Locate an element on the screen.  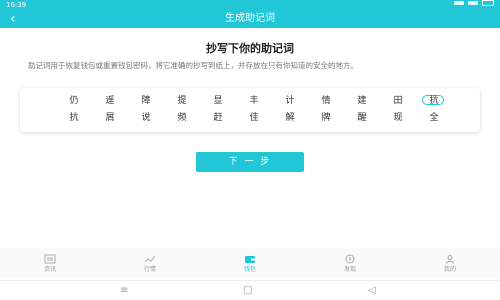
tab-news: 资讯 is located at coordinates (50, 263).